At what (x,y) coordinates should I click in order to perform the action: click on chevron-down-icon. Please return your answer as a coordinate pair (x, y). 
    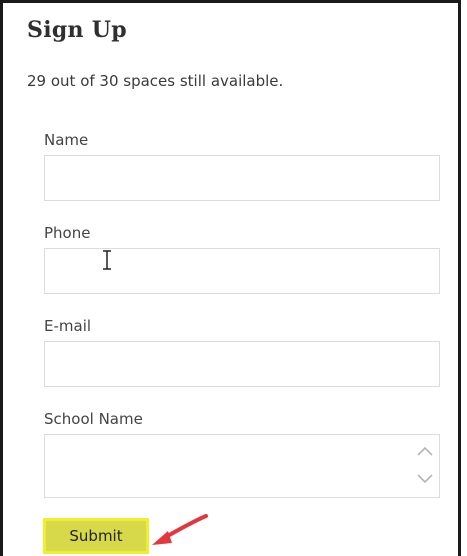
    Looking at the image, I should click on (425, 479).